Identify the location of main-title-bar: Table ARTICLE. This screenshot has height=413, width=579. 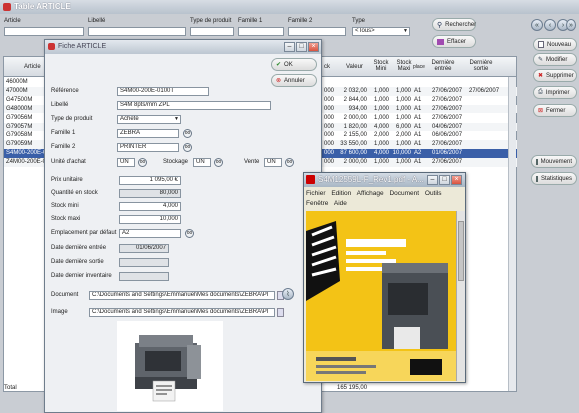
(289, 7).